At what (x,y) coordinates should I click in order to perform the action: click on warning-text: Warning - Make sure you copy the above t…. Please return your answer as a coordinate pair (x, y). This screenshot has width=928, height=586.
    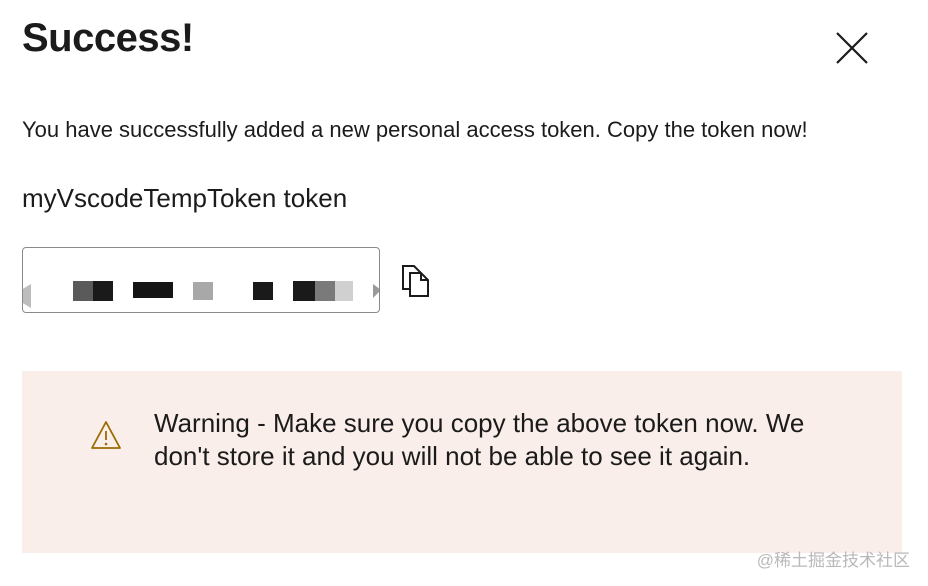
    Looking at the image, I should click on (479, 439).